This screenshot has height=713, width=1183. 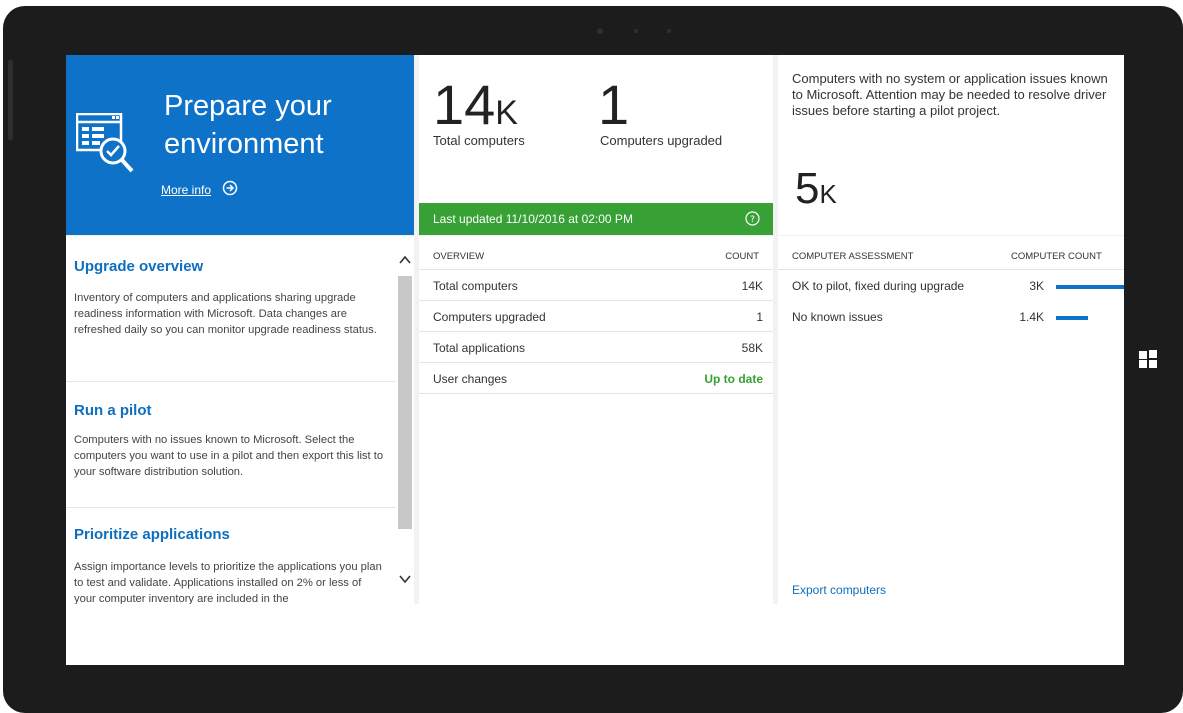 What do you see at coordinates (742, 256) in the screenshot?
I see `column-header-count: COUNT` at bounding box center [742, 256].